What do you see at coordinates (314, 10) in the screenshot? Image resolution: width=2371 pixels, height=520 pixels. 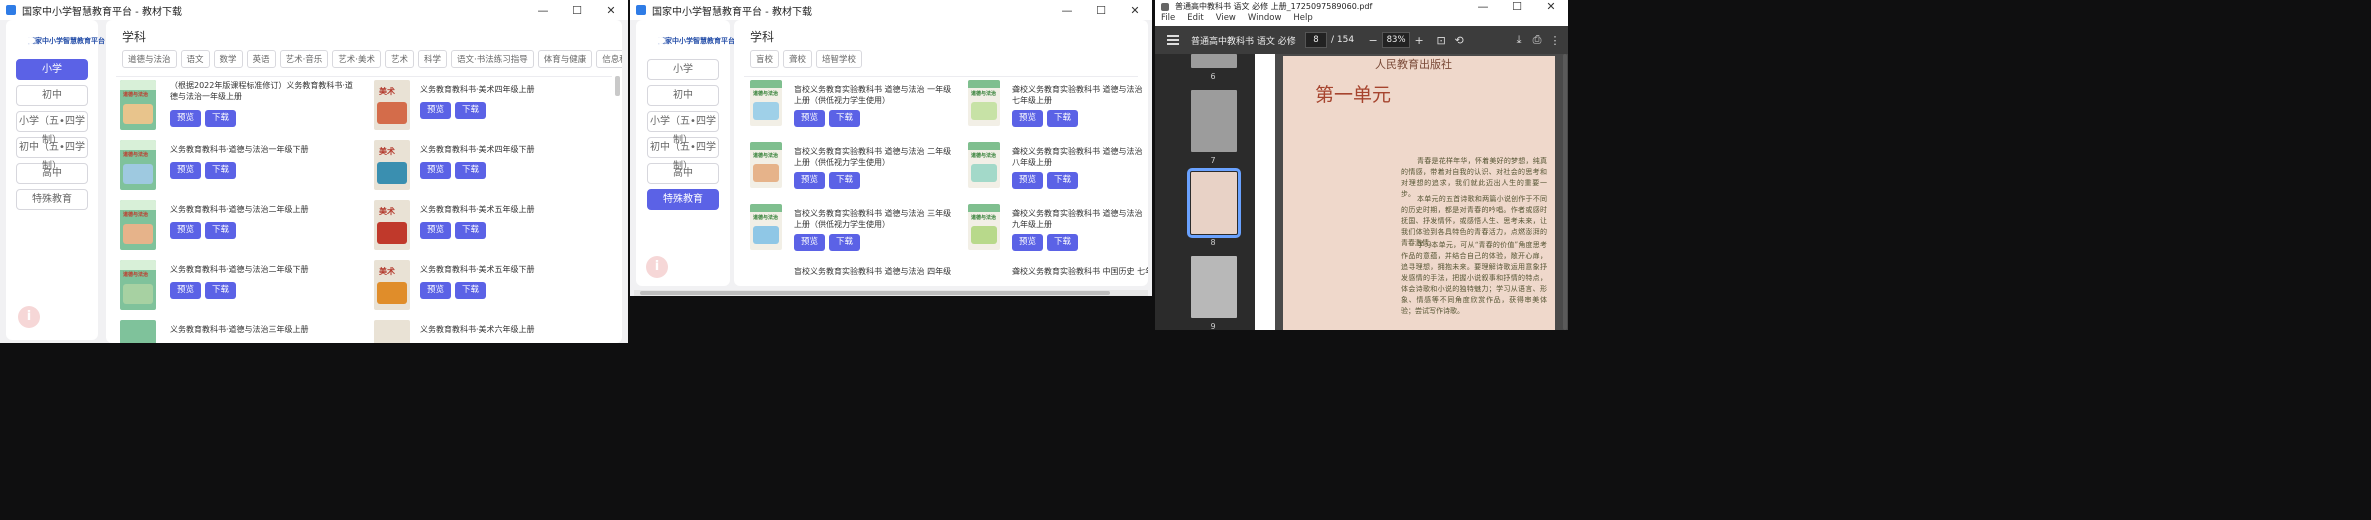 I see `window-1-titlebar: 国家中小学智慧教育平台 - 教材下载 — ☐ ✕` at bounding box center [314, 10].